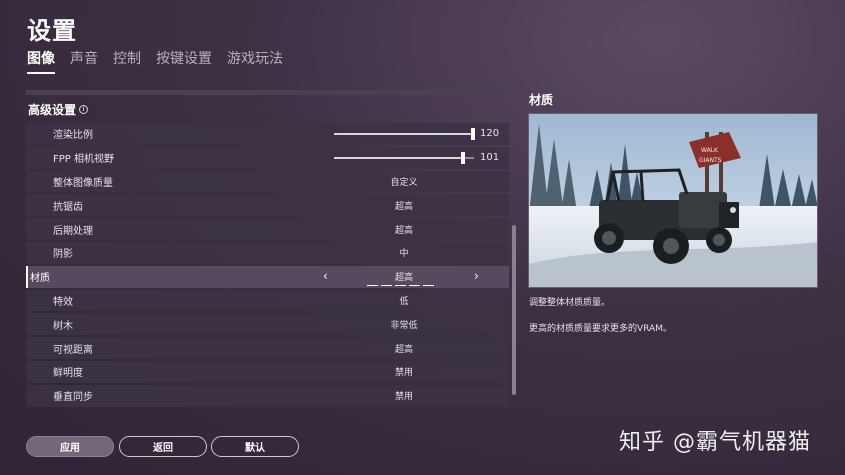  Describe the element at coordinates (63, 255) in the screenshot. I see `setting-label: 阴影` at that location.